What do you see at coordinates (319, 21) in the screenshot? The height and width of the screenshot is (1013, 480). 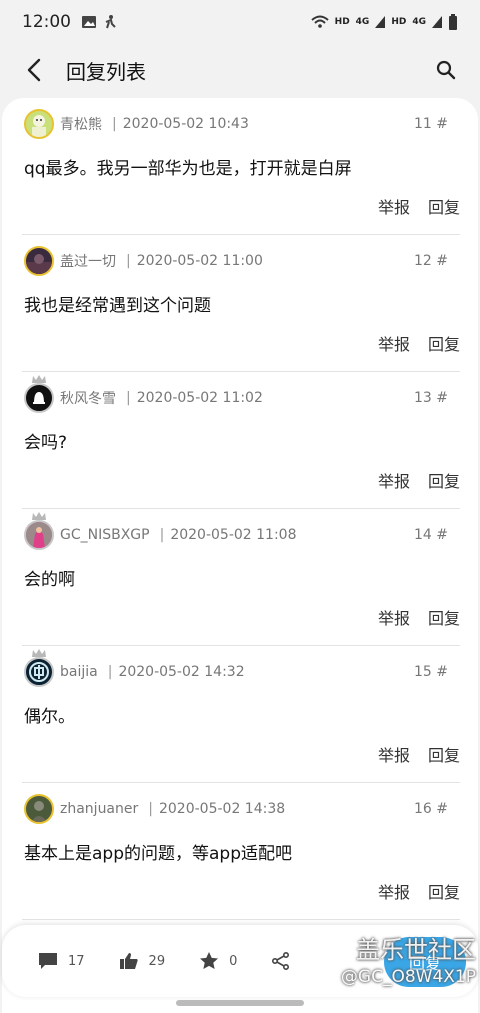 I see `wifi-icon` at bounding box center [319, 21].